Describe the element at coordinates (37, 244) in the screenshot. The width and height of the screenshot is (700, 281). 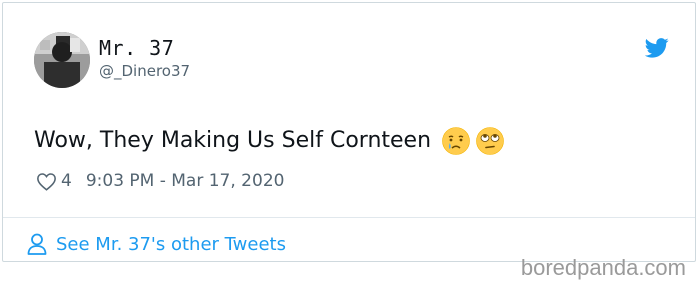
I see `person-icon` at that location.